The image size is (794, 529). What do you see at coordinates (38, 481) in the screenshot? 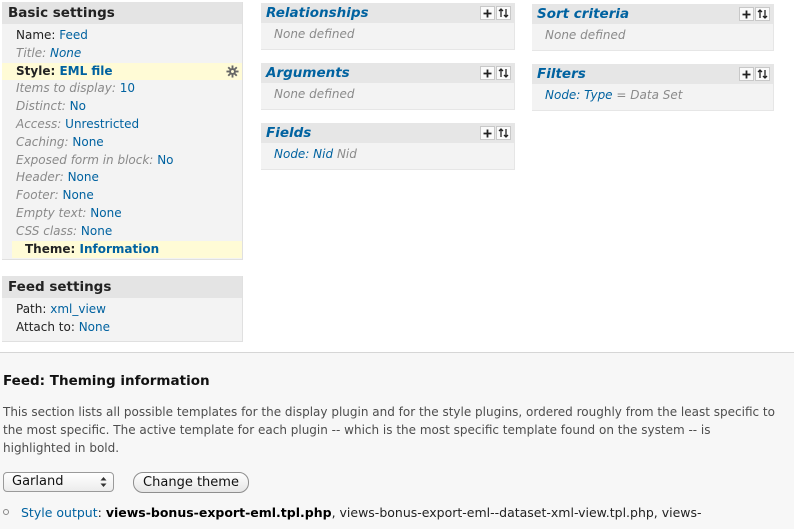
I see `theme-select-value: Garland` at bounding box center [38, 481].